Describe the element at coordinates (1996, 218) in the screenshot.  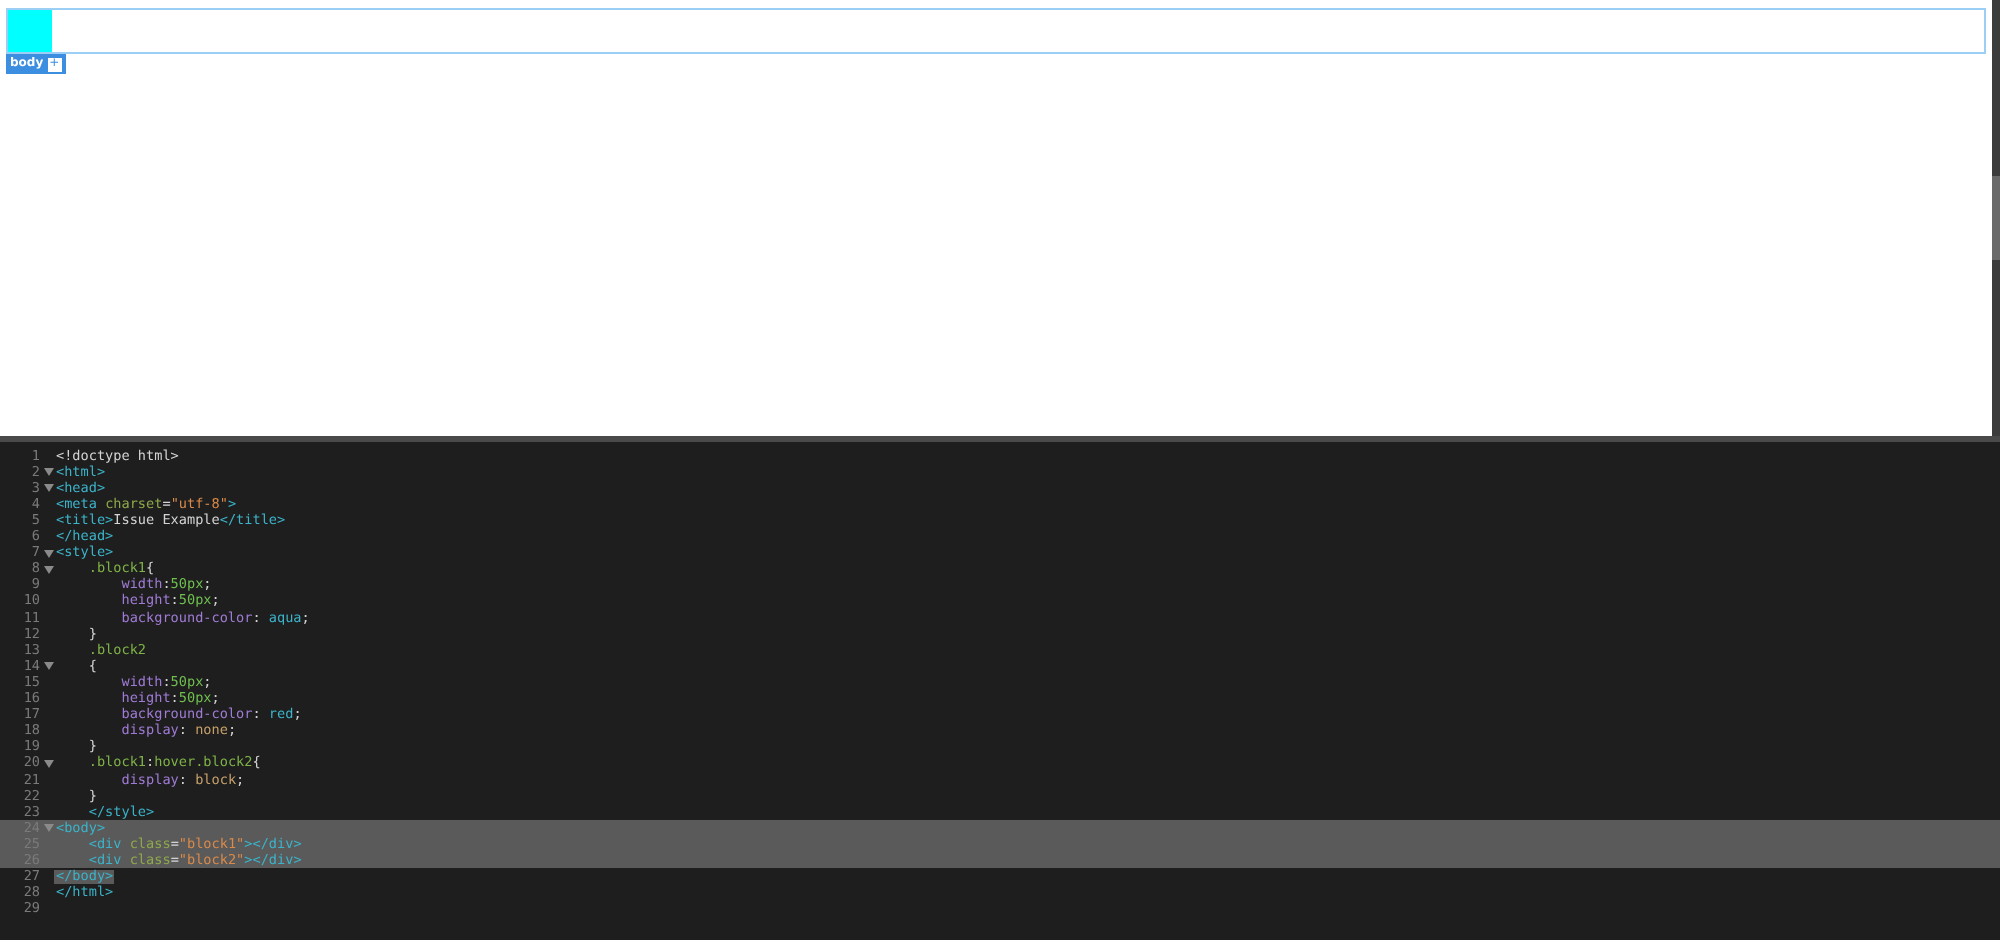
I see `scrollbar` at that location.